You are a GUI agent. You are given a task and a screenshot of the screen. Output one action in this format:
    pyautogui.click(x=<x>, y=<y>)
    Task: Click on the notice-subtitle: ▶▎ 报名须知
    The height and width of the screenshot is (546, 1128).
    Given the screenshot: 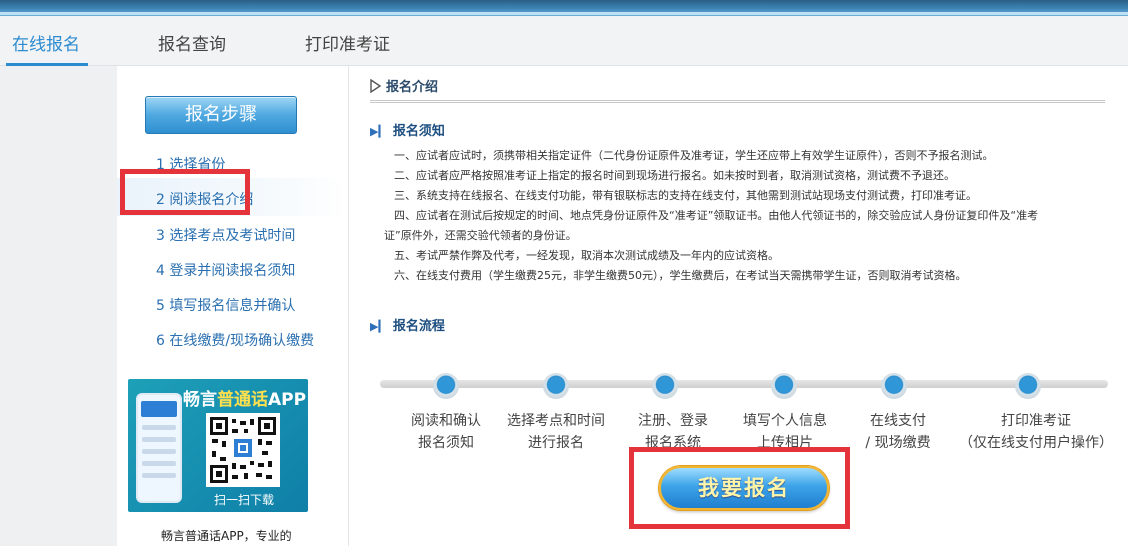 What is the action you would take?
    pyautogui.click(x=407, y=131)
    